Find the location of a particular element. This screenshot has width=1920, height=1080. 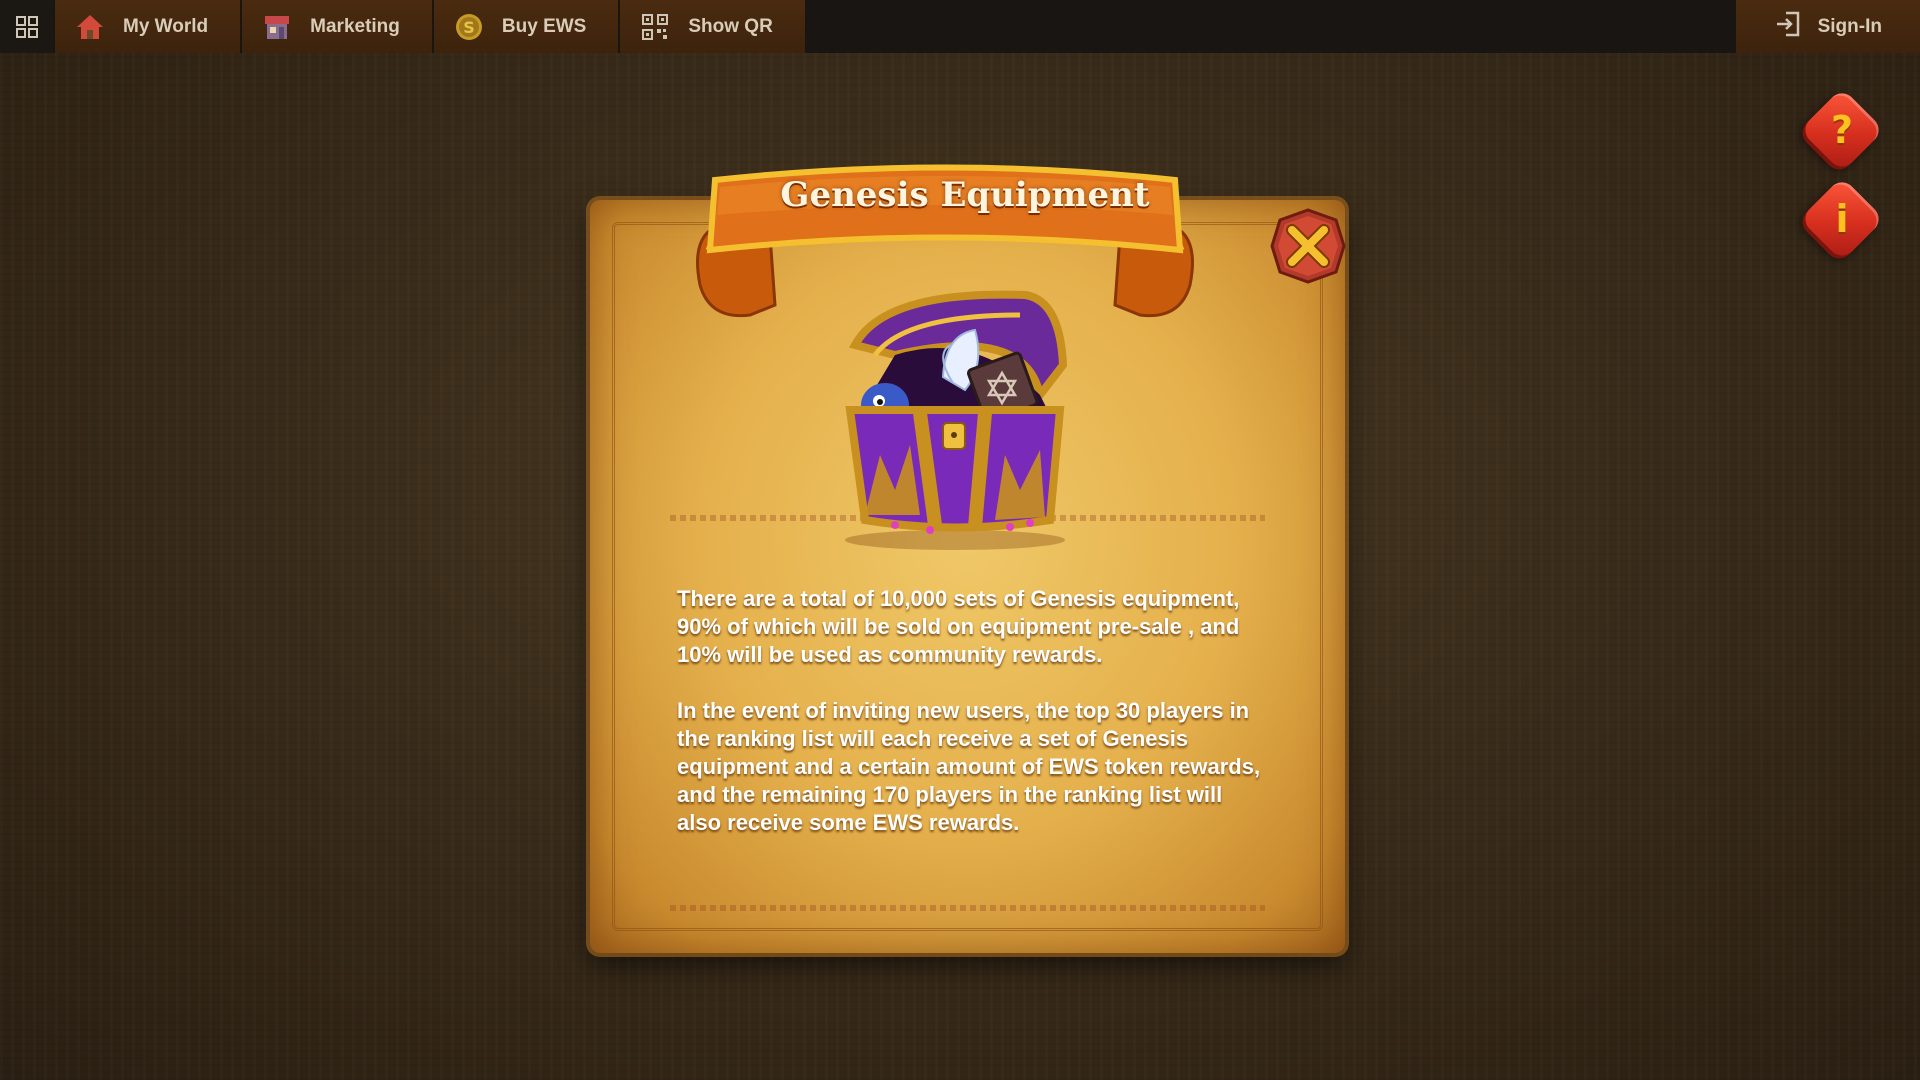

nav-buy-ews: S Buy EWS is located at coordinates (526, 26).